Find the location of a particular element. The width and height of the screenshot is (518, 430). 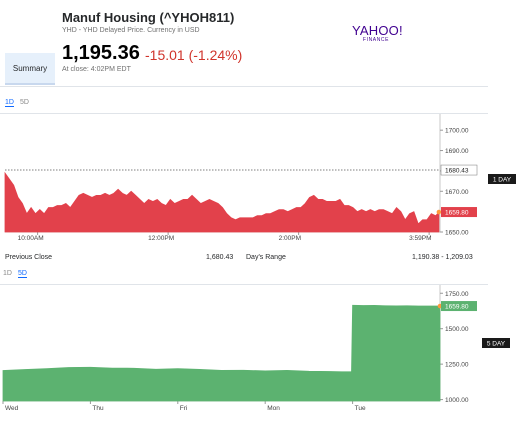

y-tick-label: 1000.00 is located at coordinates (457, 400).